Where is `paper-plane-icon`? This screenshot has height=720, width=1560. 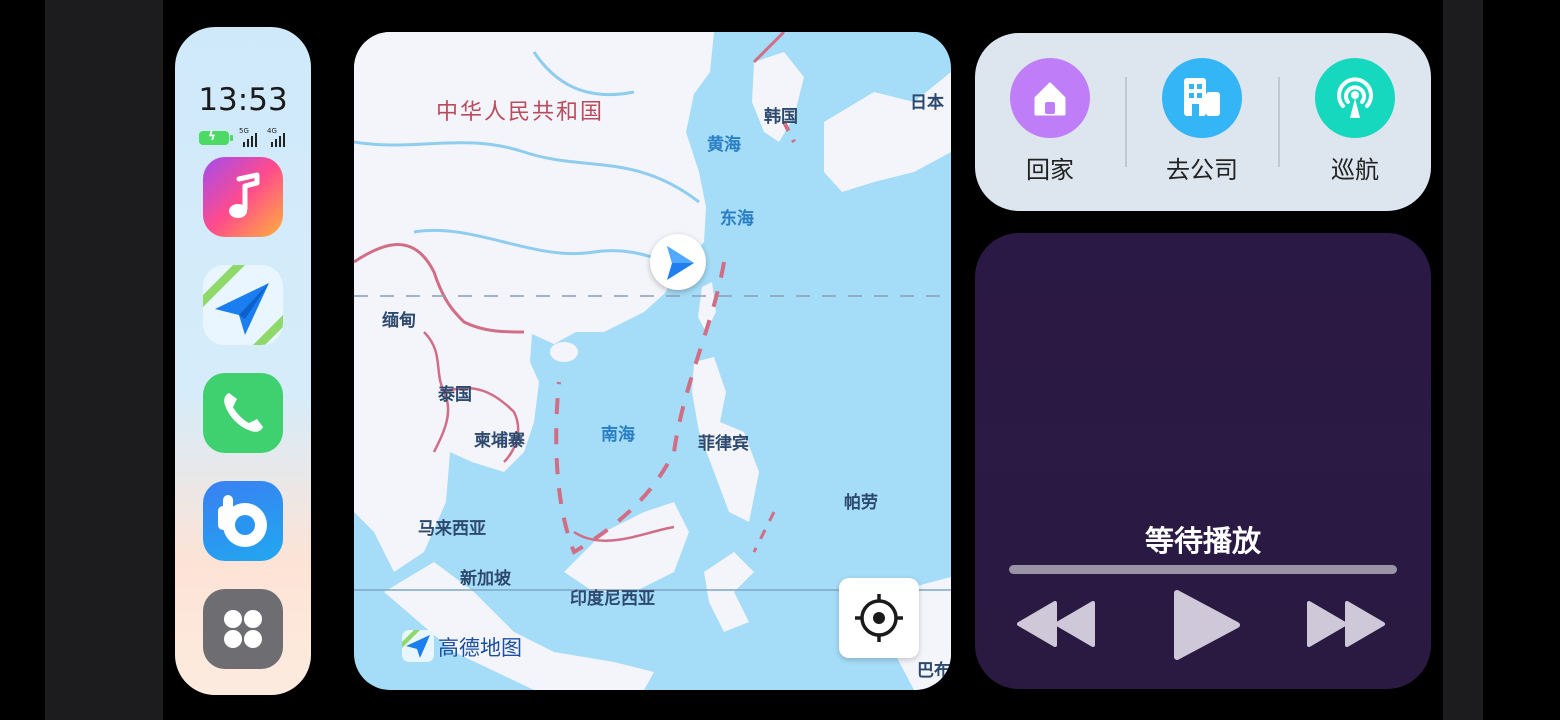
paper-plane-icon is located at coordinates (243, 305).